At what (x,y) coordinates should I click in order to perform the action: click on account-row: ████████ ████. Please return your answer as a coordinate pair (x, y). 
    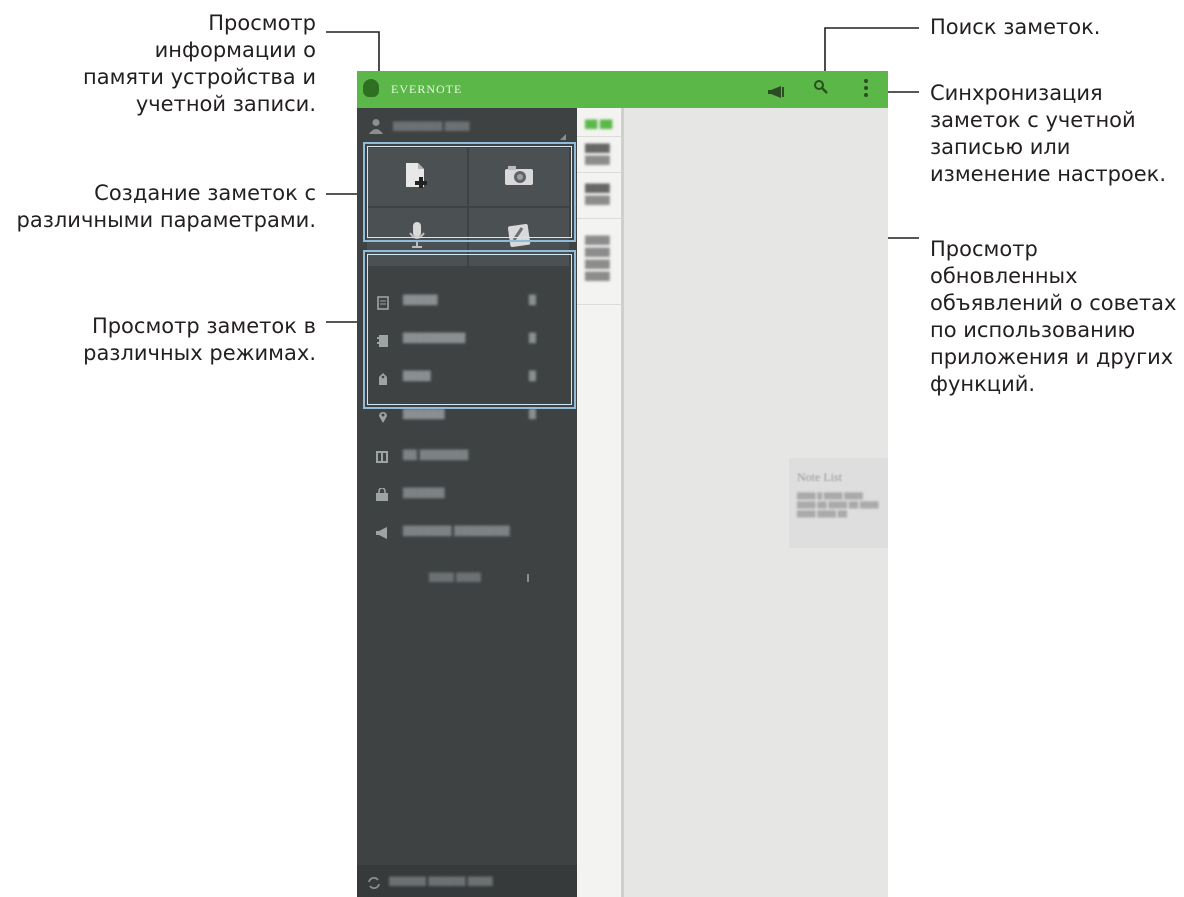
    Looking at the image, I should click on (467, 127).